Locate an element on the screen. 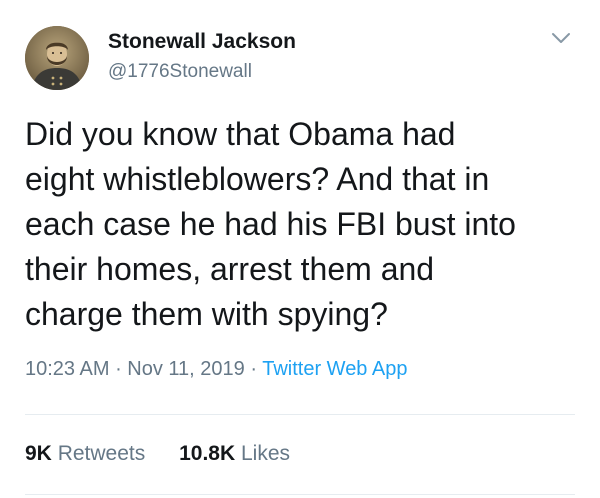 This screenshot has width=600, height=498. avatar is located at coordinates (57, 58).